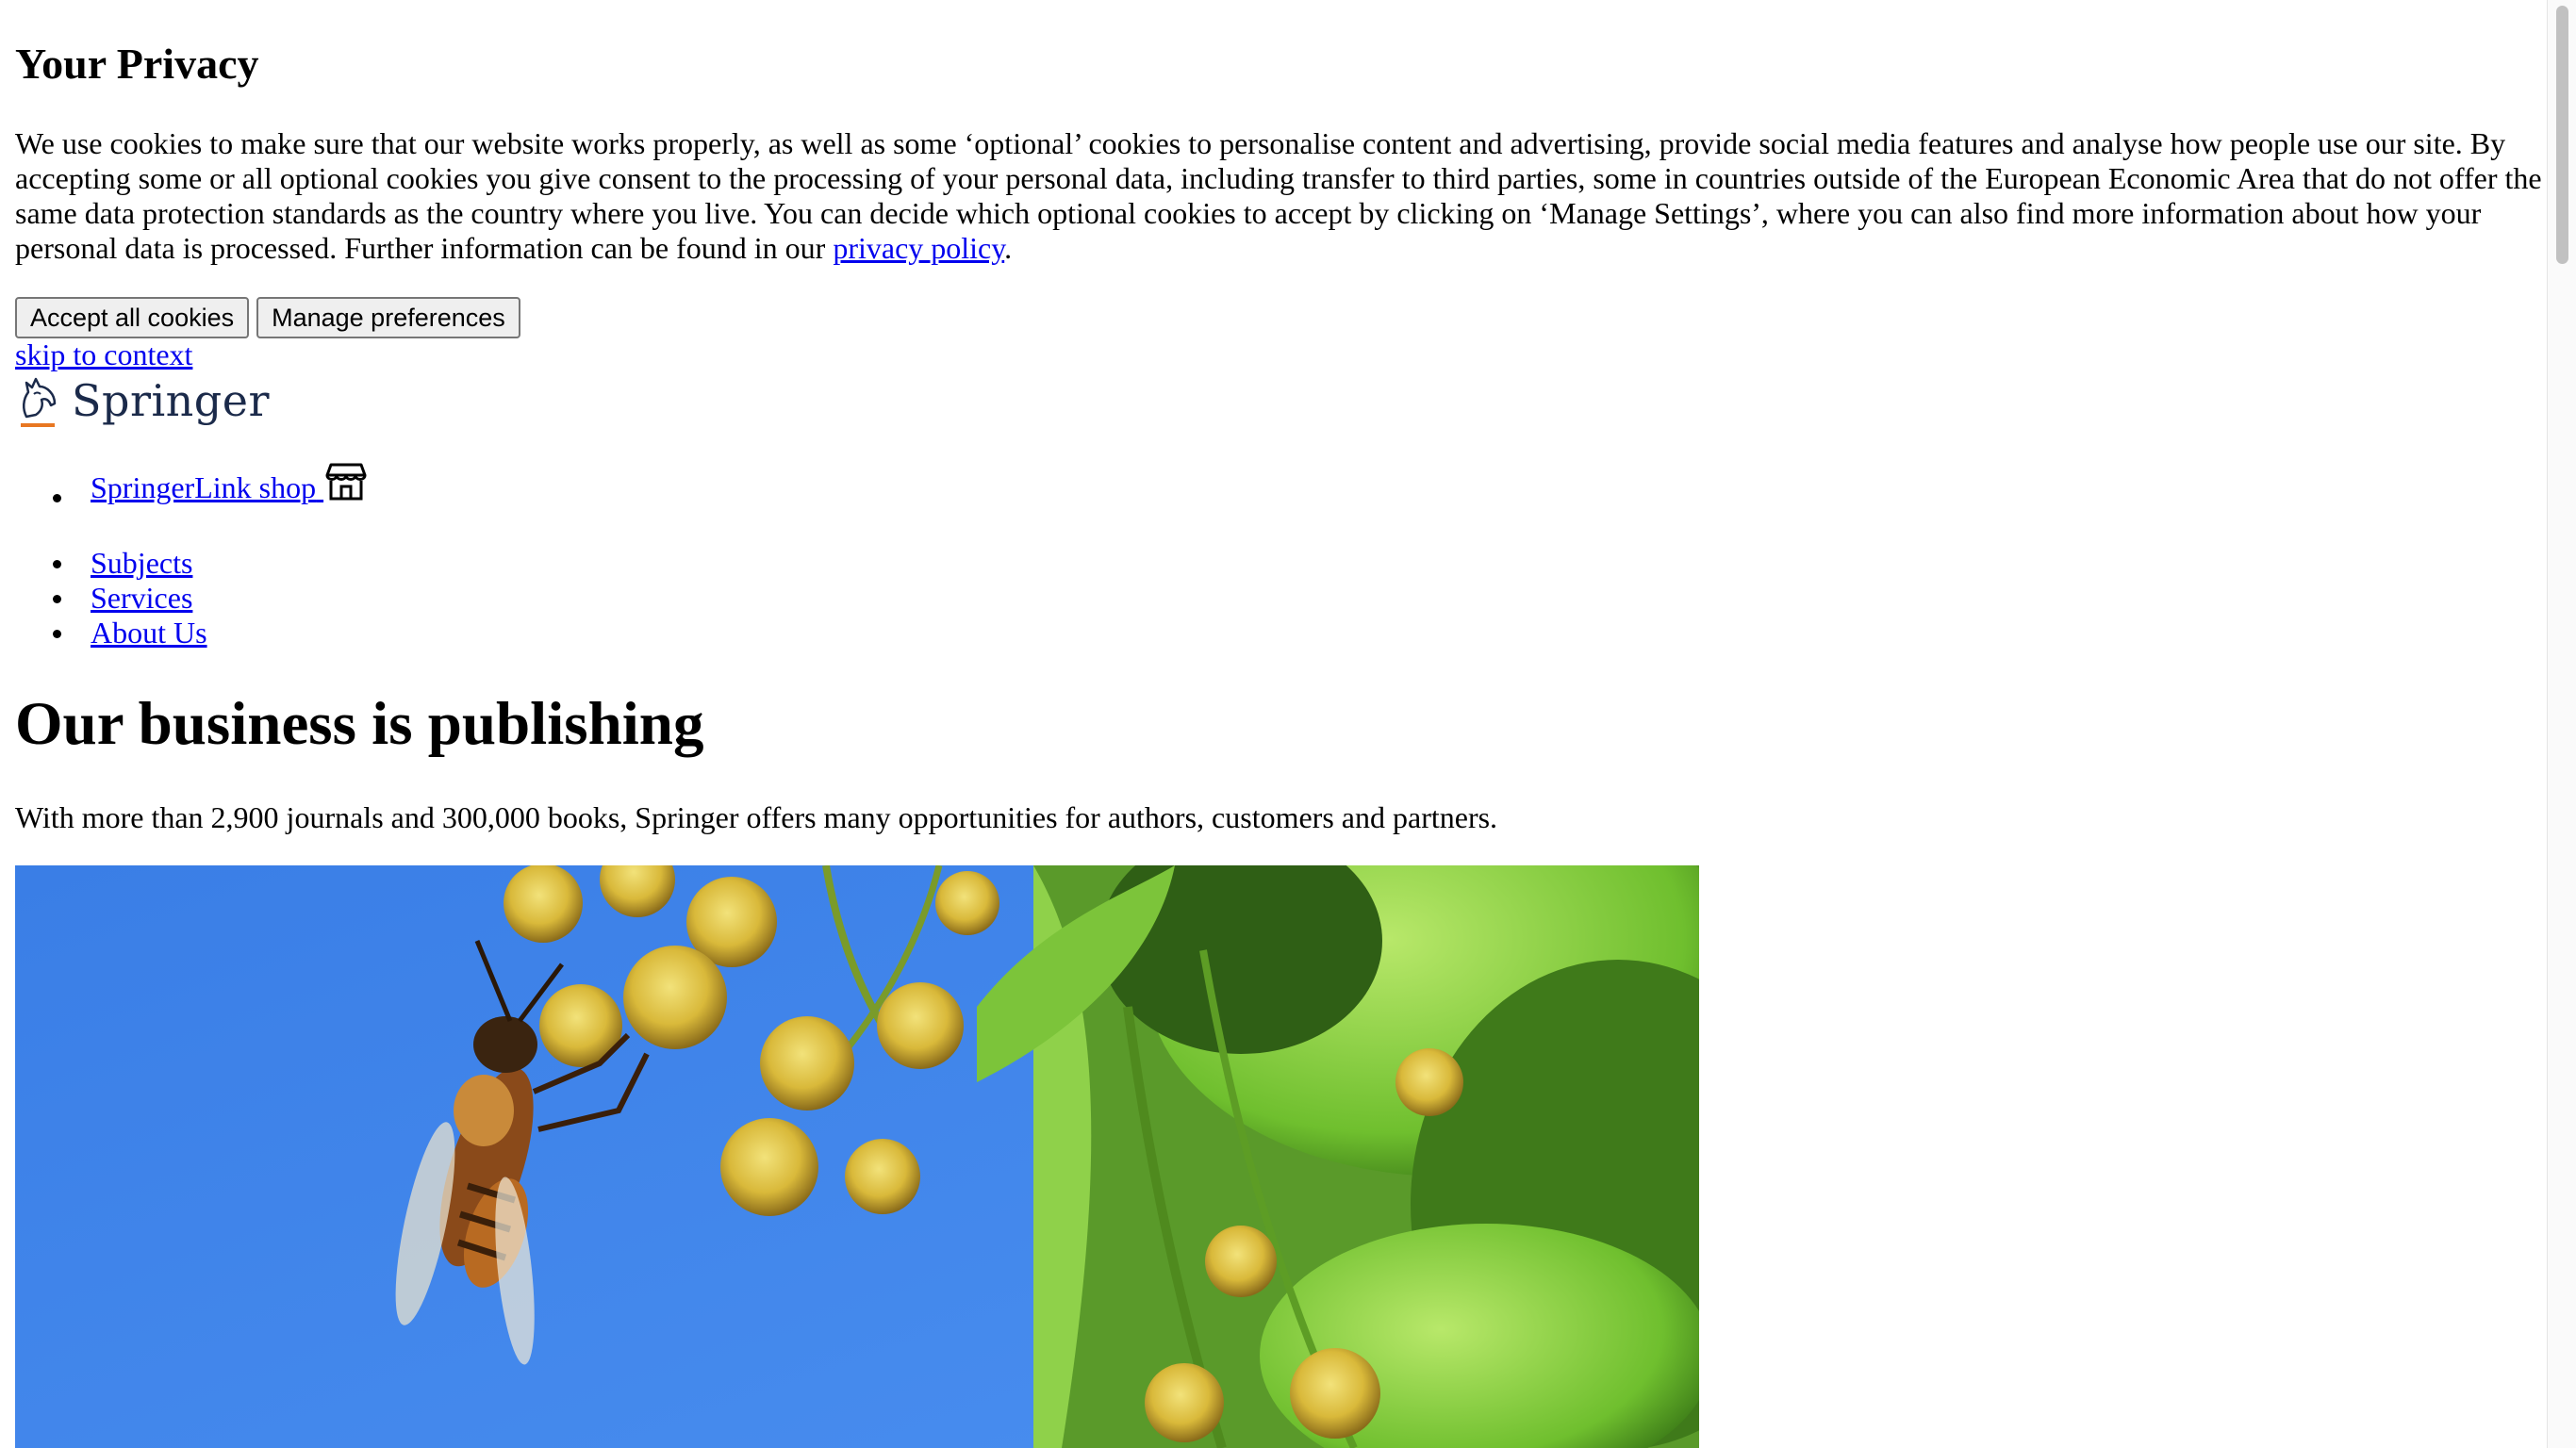 The height and width of the screenshot is (1448, 2576). I want to click on shop-list: SpringerLink shop, so click(191, 488).